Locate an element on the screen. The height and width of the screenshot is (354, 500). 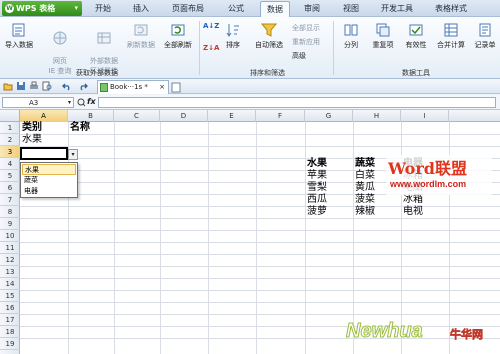
active-cell-a3 is located at coordinates (44, 153).